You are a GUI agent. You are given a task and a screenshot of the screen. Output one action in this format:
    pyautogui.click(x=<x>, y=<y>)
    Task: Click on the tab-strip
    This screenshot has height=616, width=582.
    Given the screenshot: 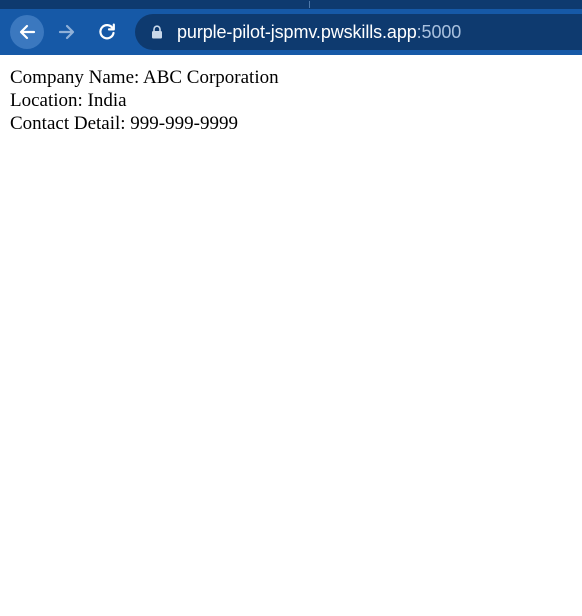 What is the action you would take?
    pyautogui.click(x=291, y=4)
    